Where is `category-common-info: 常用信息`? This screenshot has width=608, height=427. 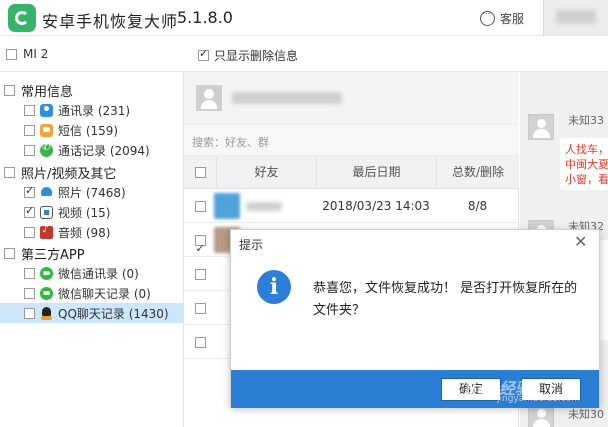
category-common-info: 常用信息 is located at coordinates (92, 90).